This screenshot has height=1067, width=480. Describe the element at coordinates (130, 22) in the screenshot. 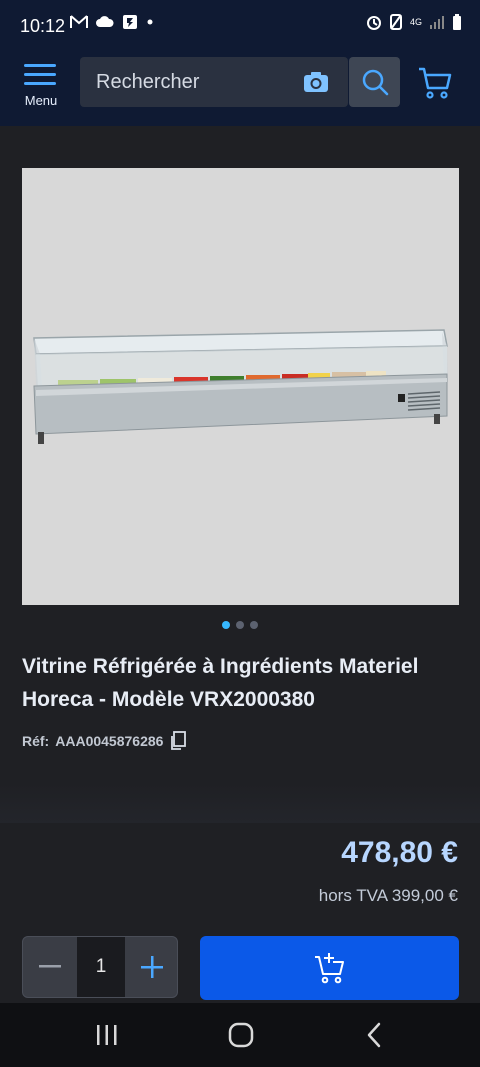

I see `flipboard-icon` at that location.